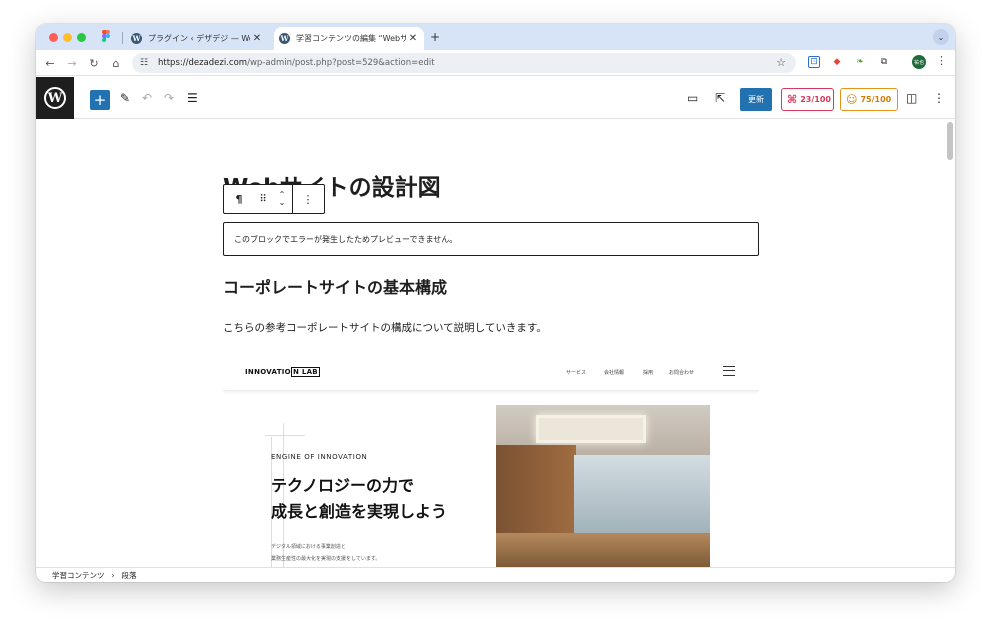 The height and width of the screenshot is (630, 991). I want to click on seo-score-button: ⌘ 23/100, so click(807, 99).